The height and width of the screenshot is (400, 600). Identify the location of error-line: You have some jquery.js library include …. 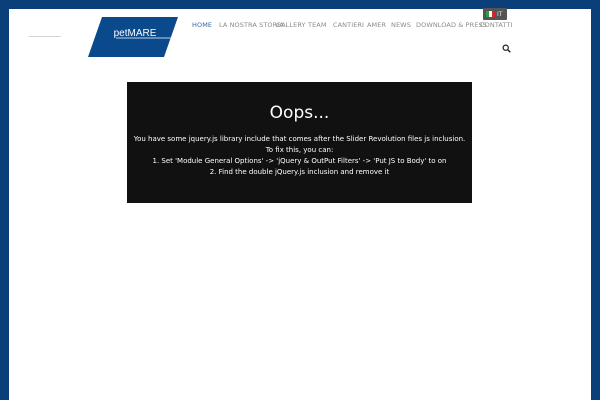
(299, 139).